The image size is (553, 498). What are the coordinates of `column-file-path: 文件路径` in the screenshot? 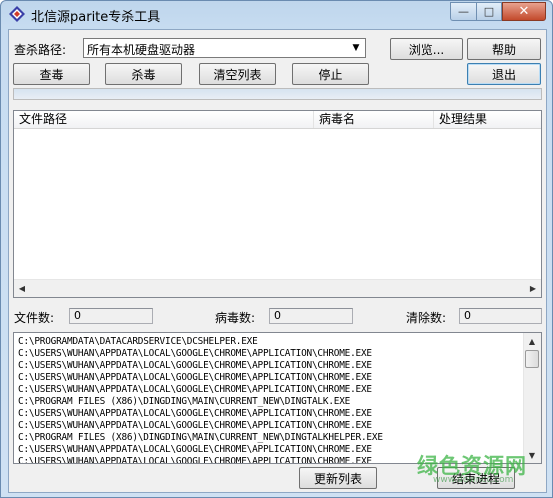 It's located at (164, 119).